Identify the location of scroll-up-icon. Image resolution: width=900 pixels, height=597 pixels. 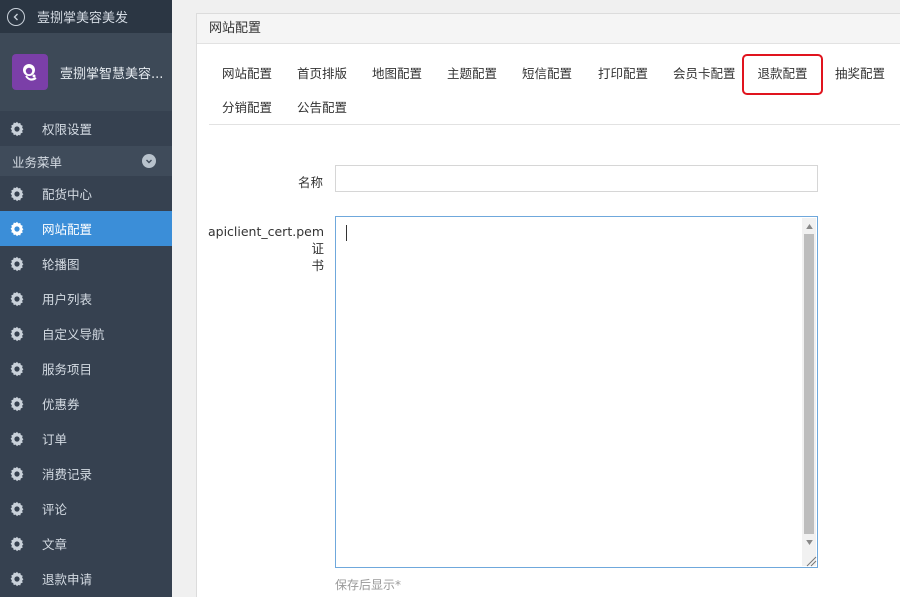
(809, 226).